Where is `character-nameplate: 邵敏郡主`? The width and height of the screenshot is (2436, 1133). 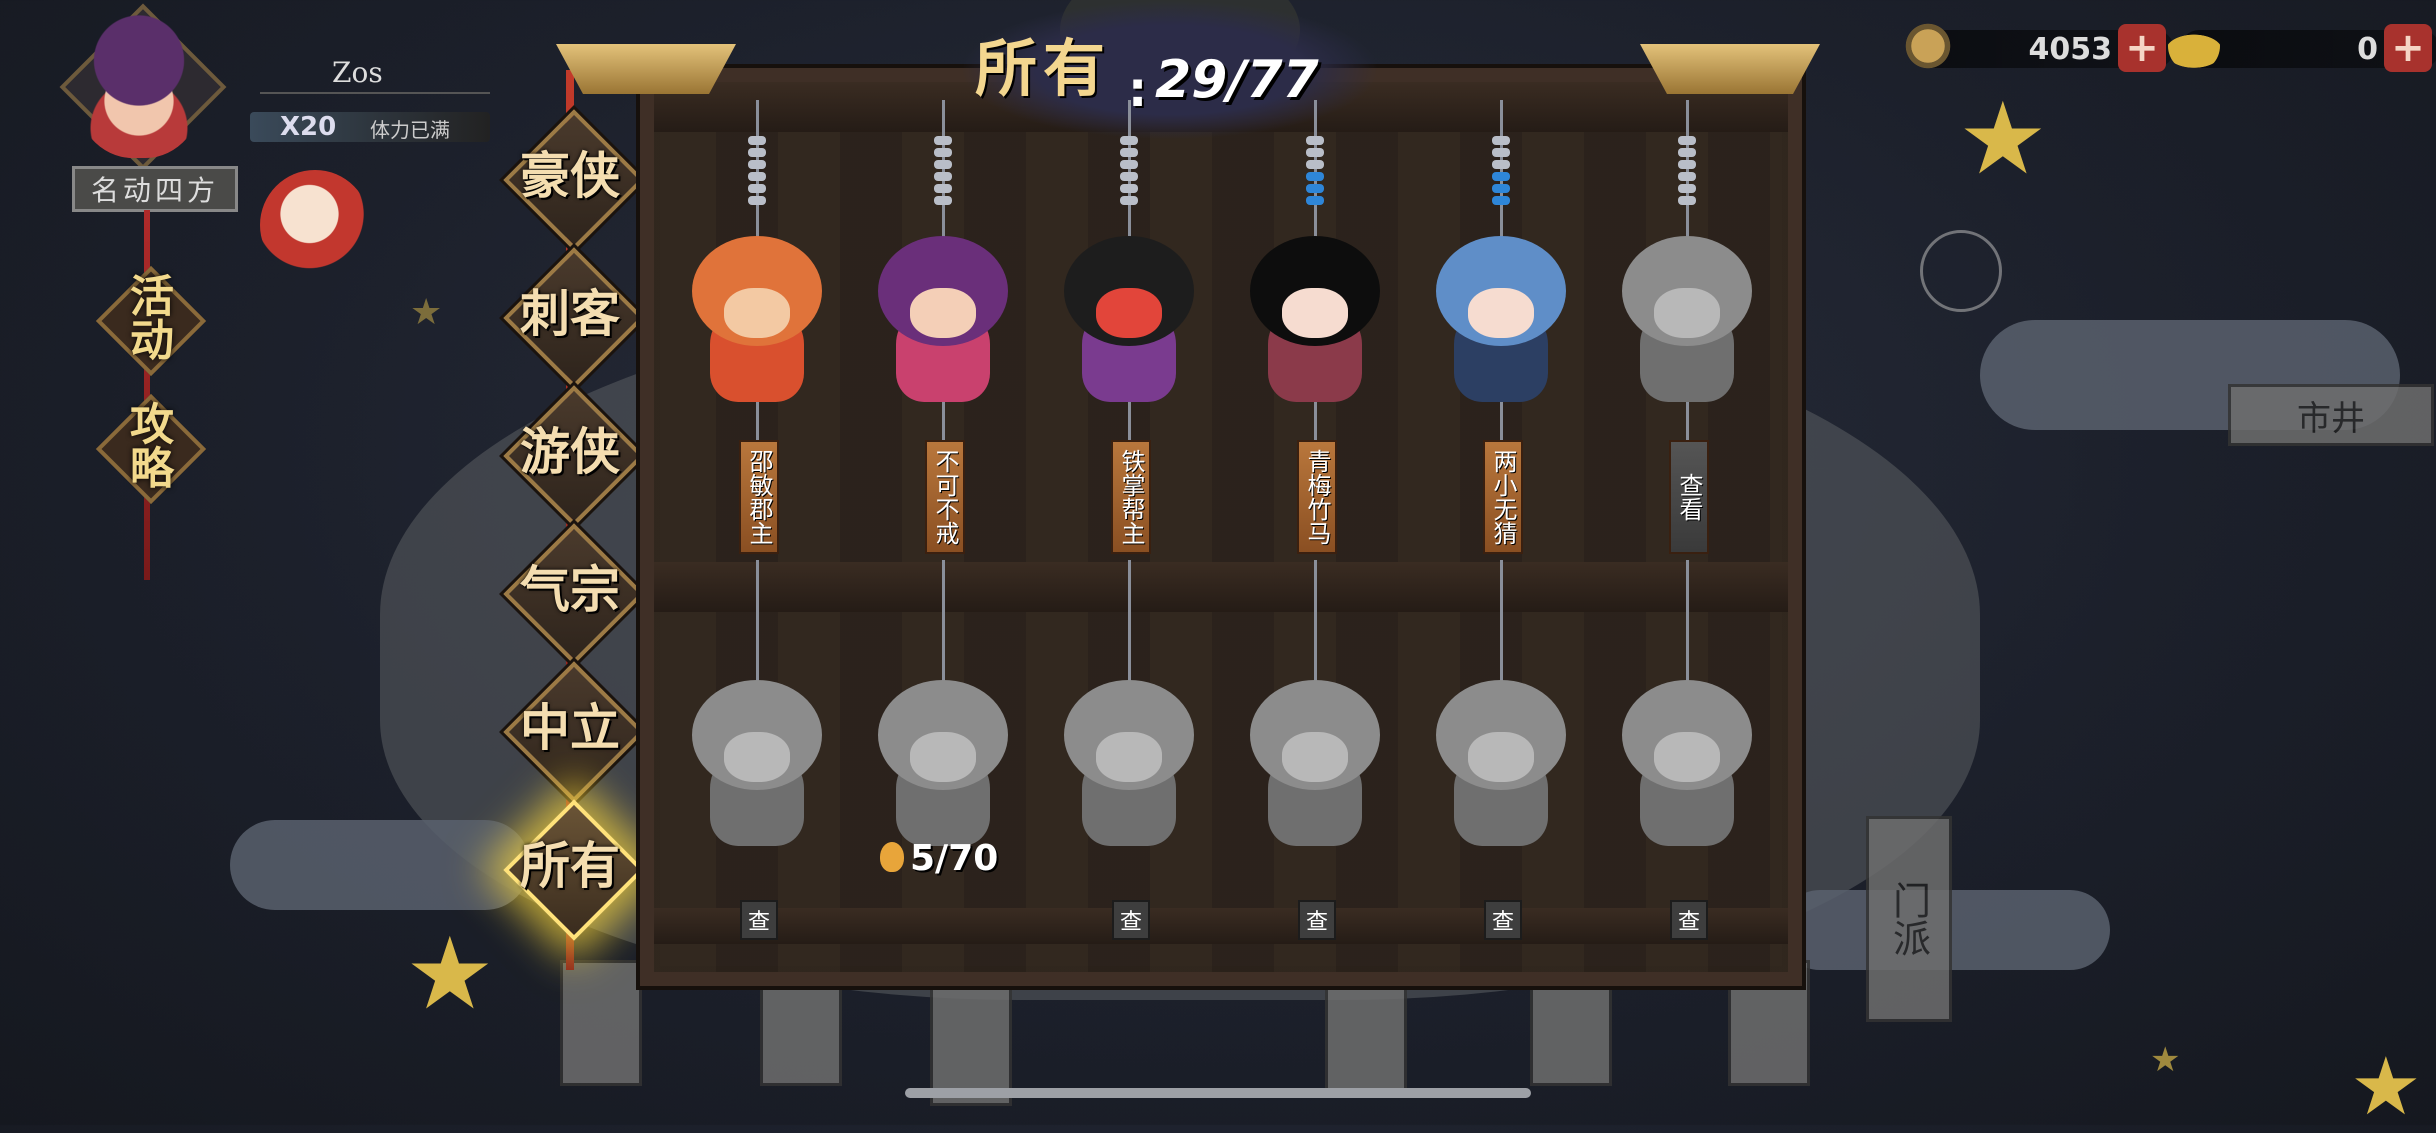
character-nameplate: 邵敏郡主 is located at coordinates (759, 497).